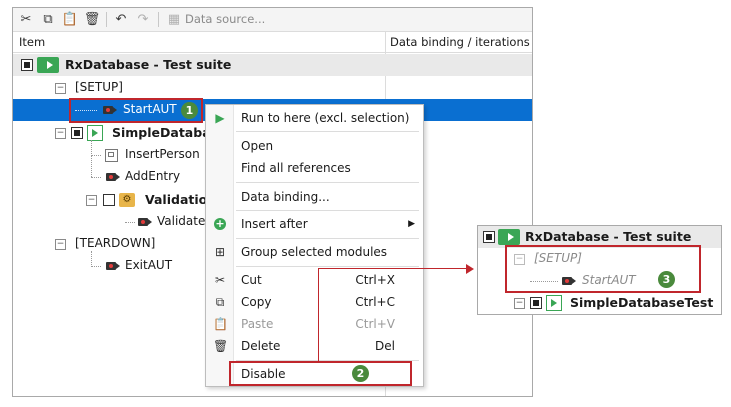 This screenshot has height=407, width=731. What do you see at coordinates (272, 42) in the screenshot?
I see `column-header: Item Data binding / iterations` at bounding box center [272, 42].